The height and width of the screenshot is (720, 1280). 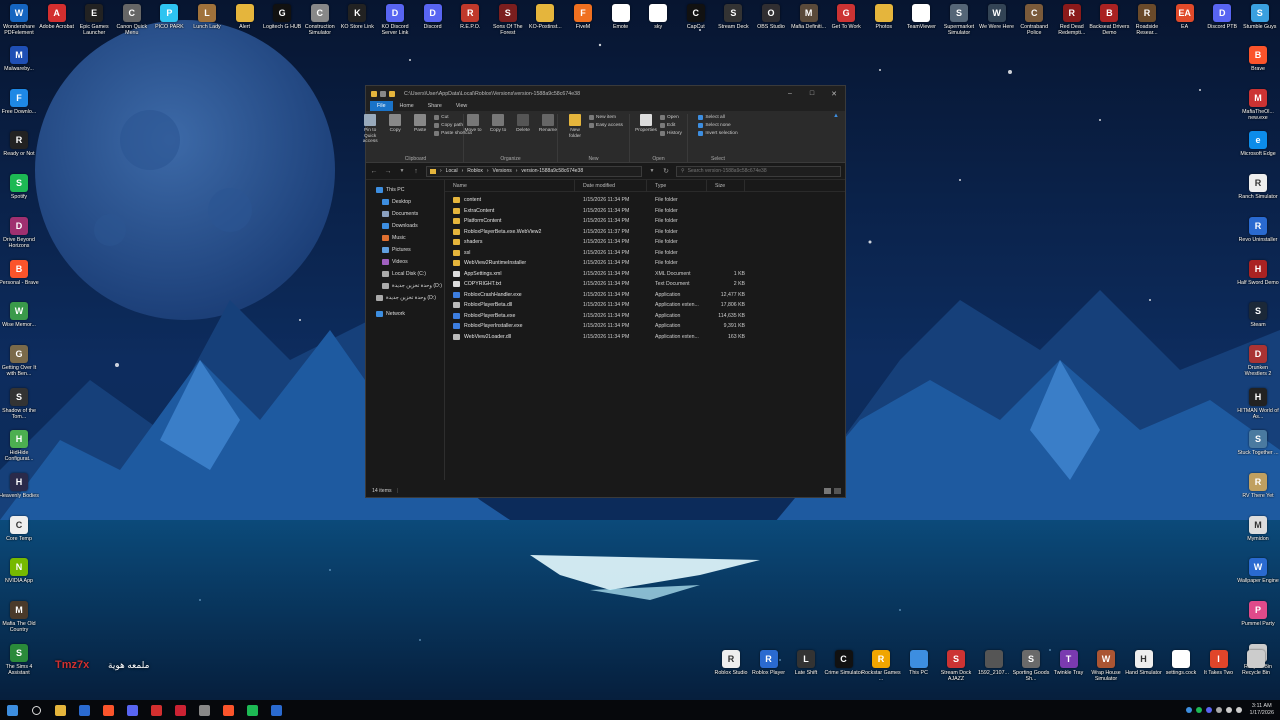 I want to click on desktop-icon-we-were-here: W We Were Here, so click(x=997, y=25).